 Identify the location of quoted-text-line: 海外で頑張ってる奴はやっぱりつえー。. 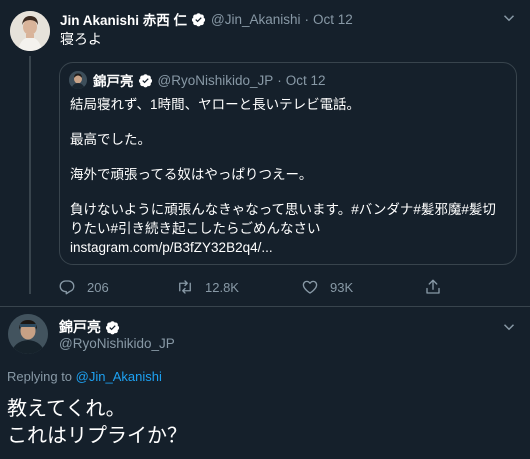
(191, 174).